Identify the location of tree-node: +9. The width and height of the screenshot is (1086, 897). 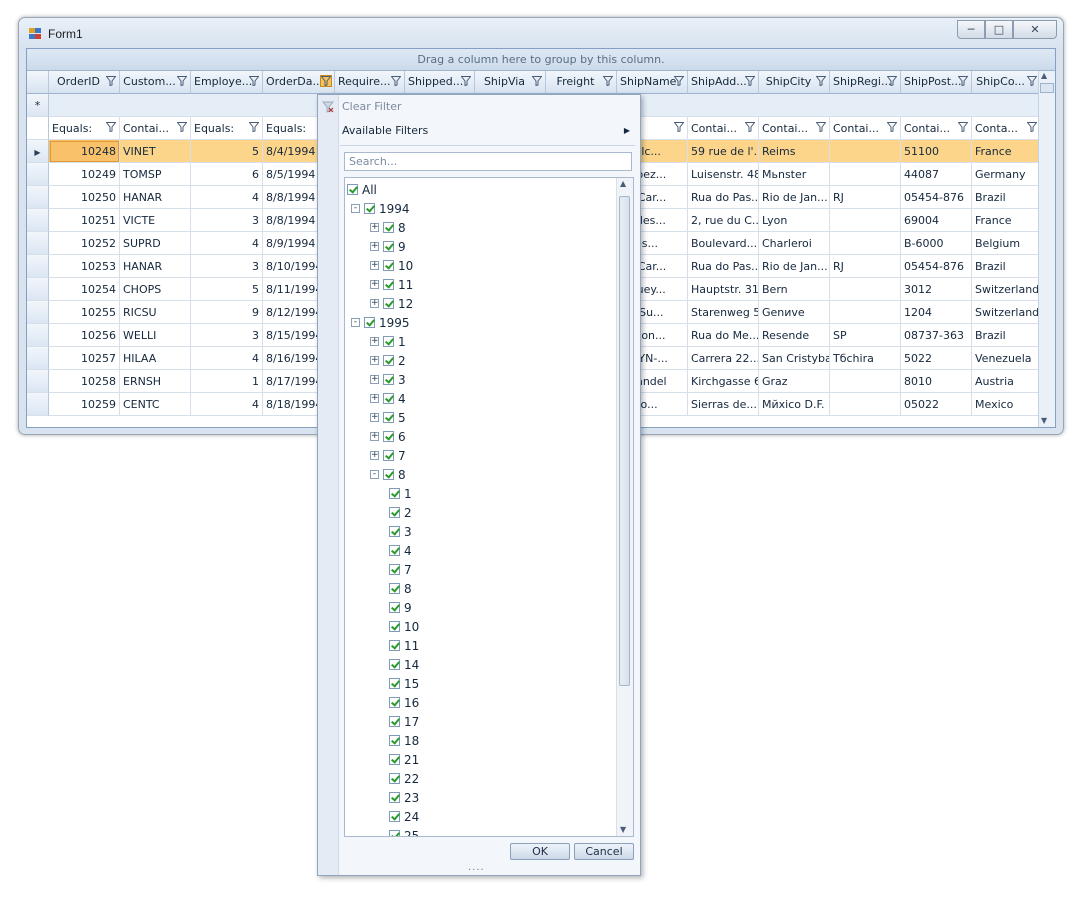
(388, 246).